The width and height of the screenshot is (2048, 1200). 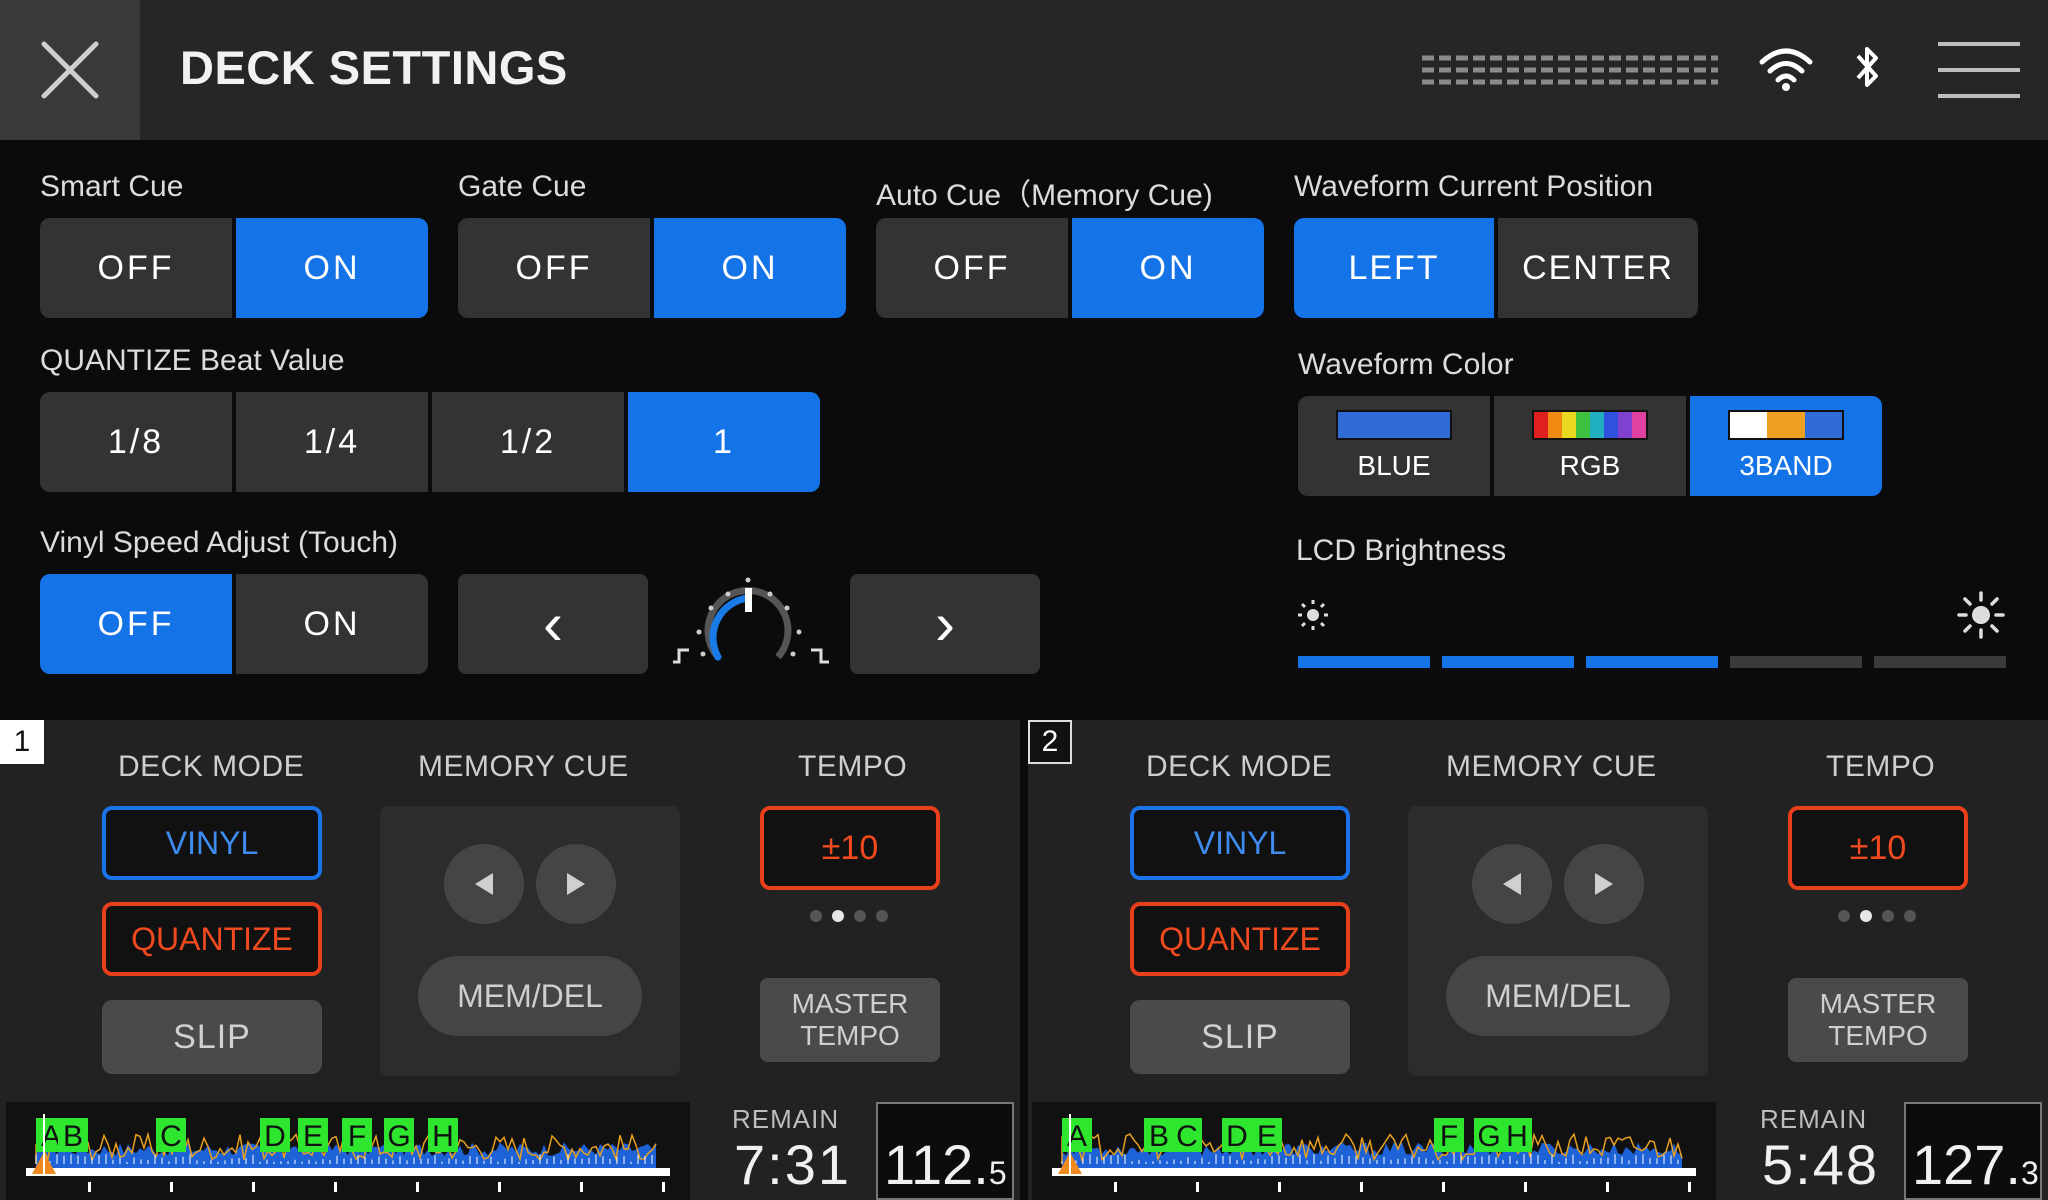 I want to click on page-title: DECK SETTINGS, so click(x=374, y=67).